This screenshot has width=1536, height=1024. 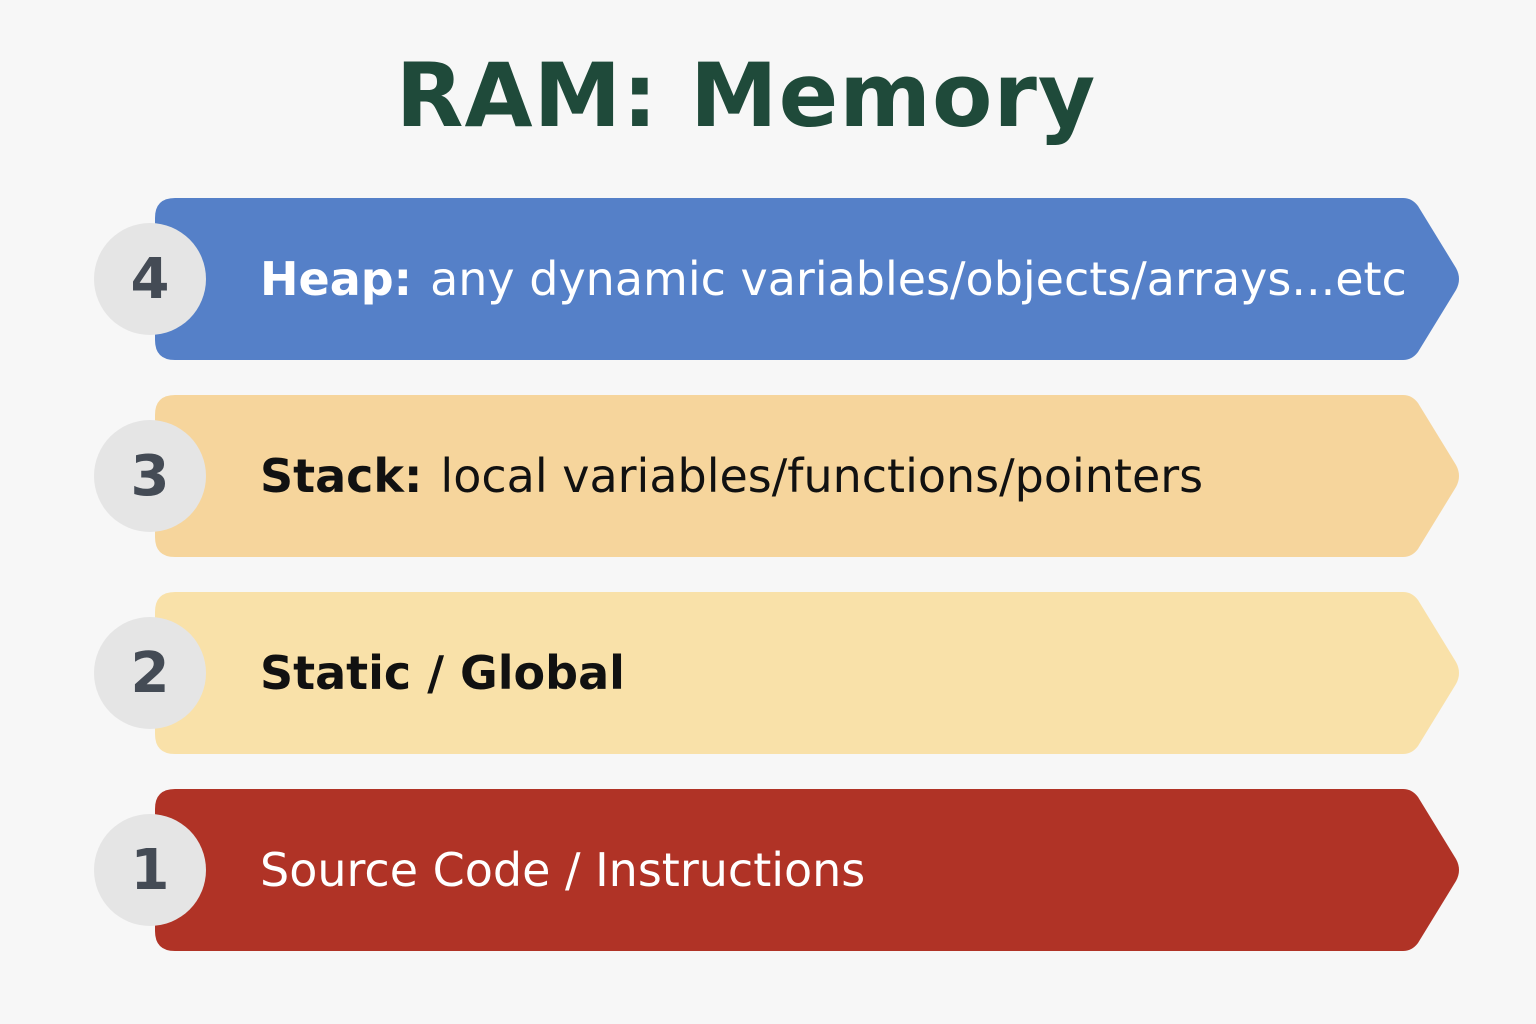 I want to click on segment-source-code-term: Source Code / Instructions, so click(x=563, y=870).